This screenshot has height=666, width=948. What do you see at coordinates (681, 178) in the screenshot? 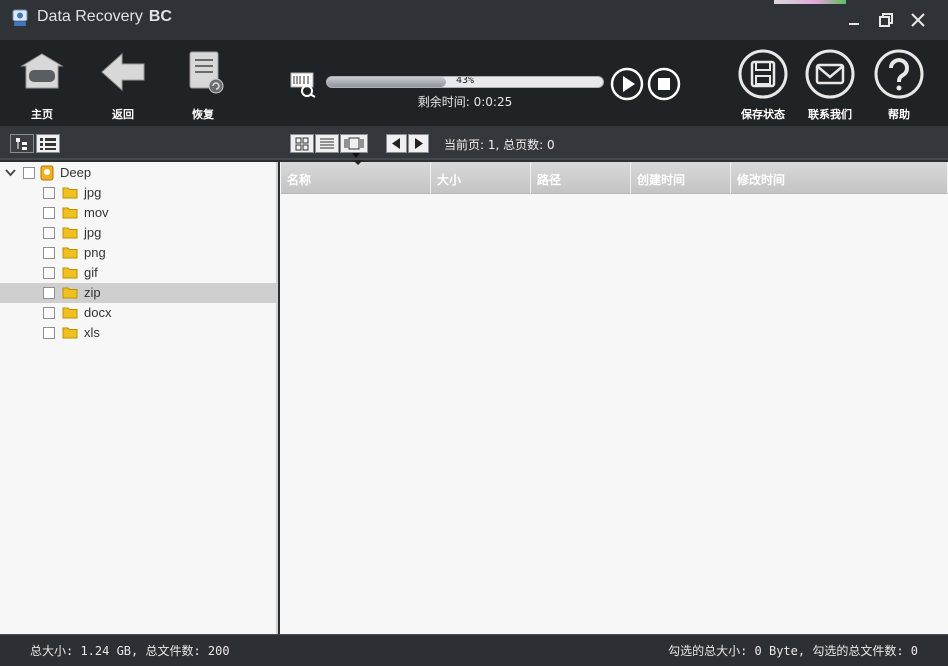
I see `column-created: 创建时间` at bounding box center [681, 178].